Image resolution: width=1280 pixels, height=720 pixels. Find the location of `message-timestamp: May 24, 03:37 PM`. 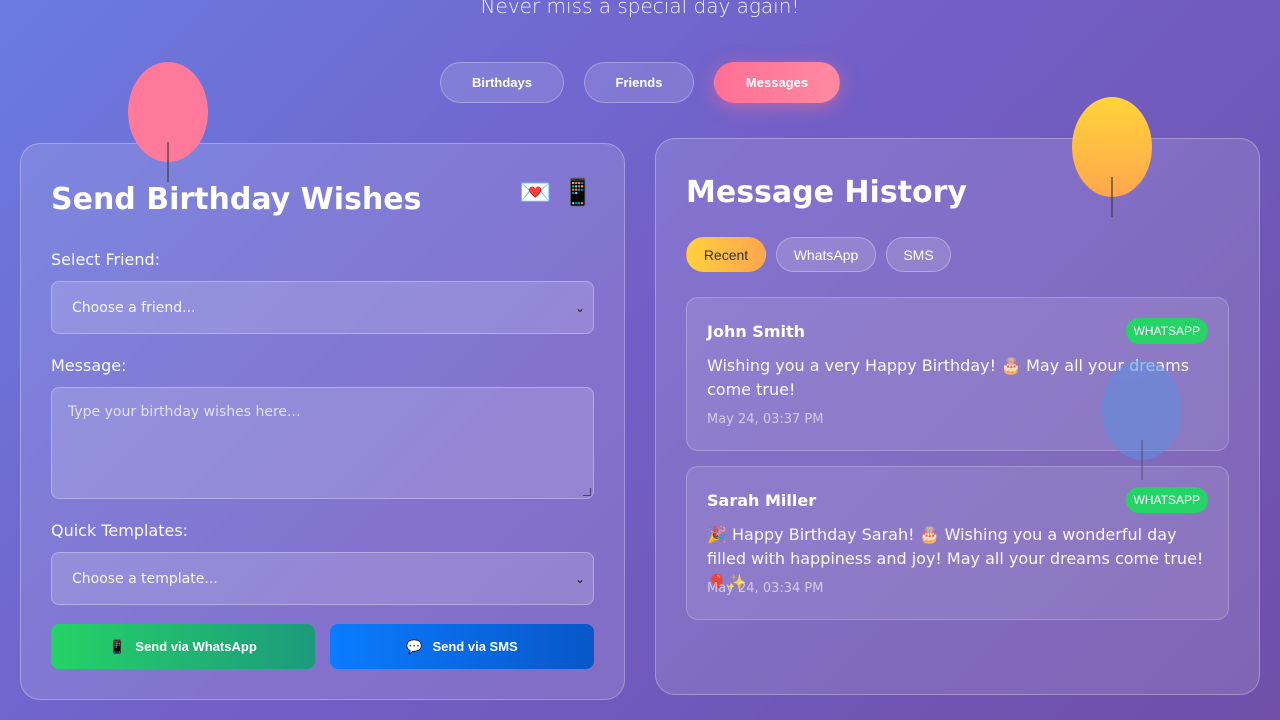

message-timestamp: May 24, 03:37 PM is located at coordinates (765, 419).